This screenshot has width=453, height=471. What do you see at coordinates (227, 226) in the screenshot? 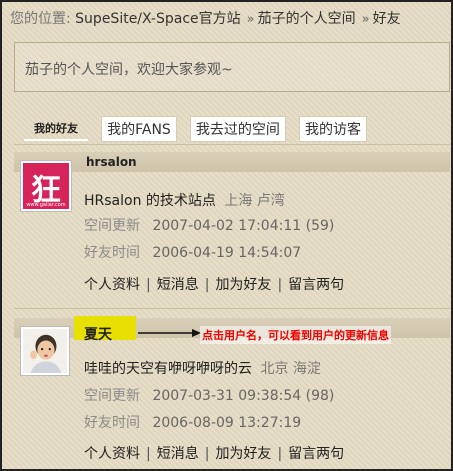
I see `space-update-time: 2007-04-02 17:04:11` at bounding box center [227, 226].